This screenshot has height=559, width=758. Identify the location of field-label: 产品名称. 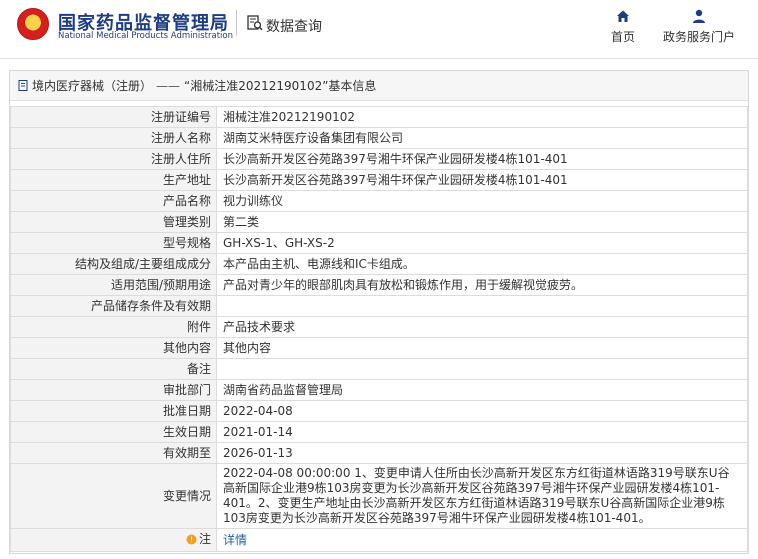
(113, 201).